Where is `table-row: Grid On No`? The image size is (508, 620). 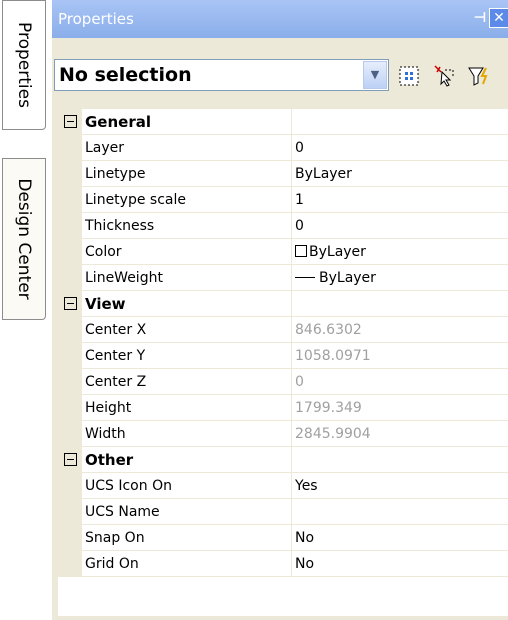
table-row: Grid On No is located at coordinates (283, 563).